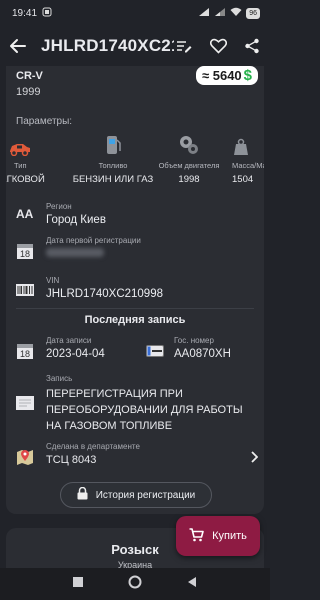 This screenshot has width=320, height=600. I want to click on params-label: Параметры:, so click(44, 121).